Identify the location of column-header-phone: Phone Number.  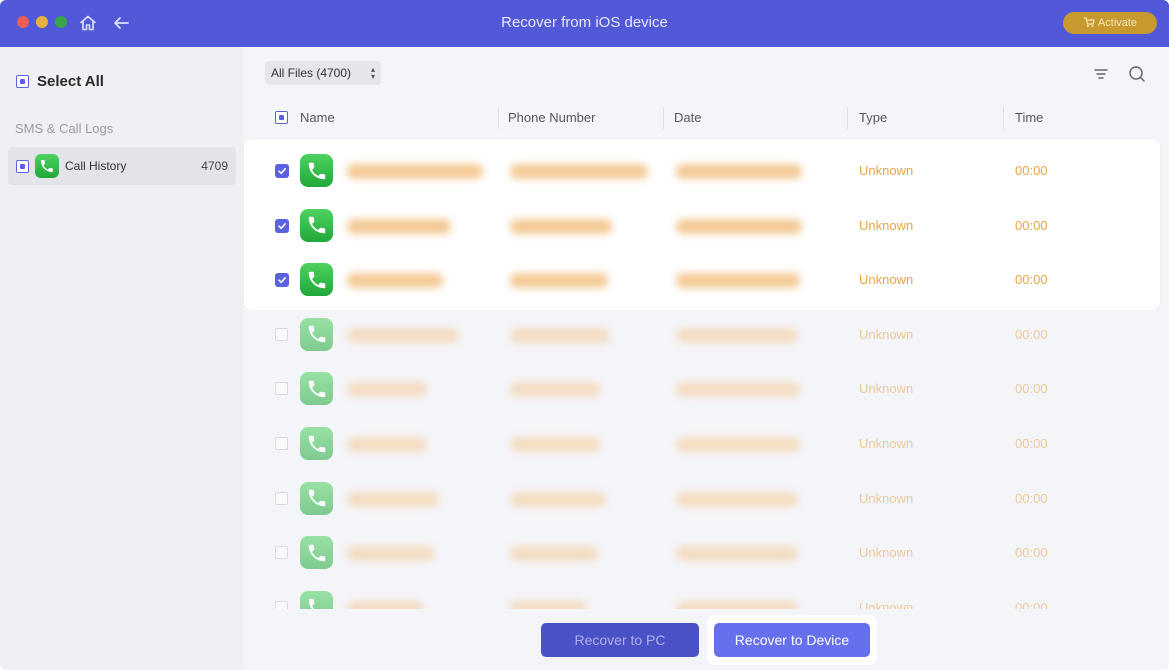
(551, 117).